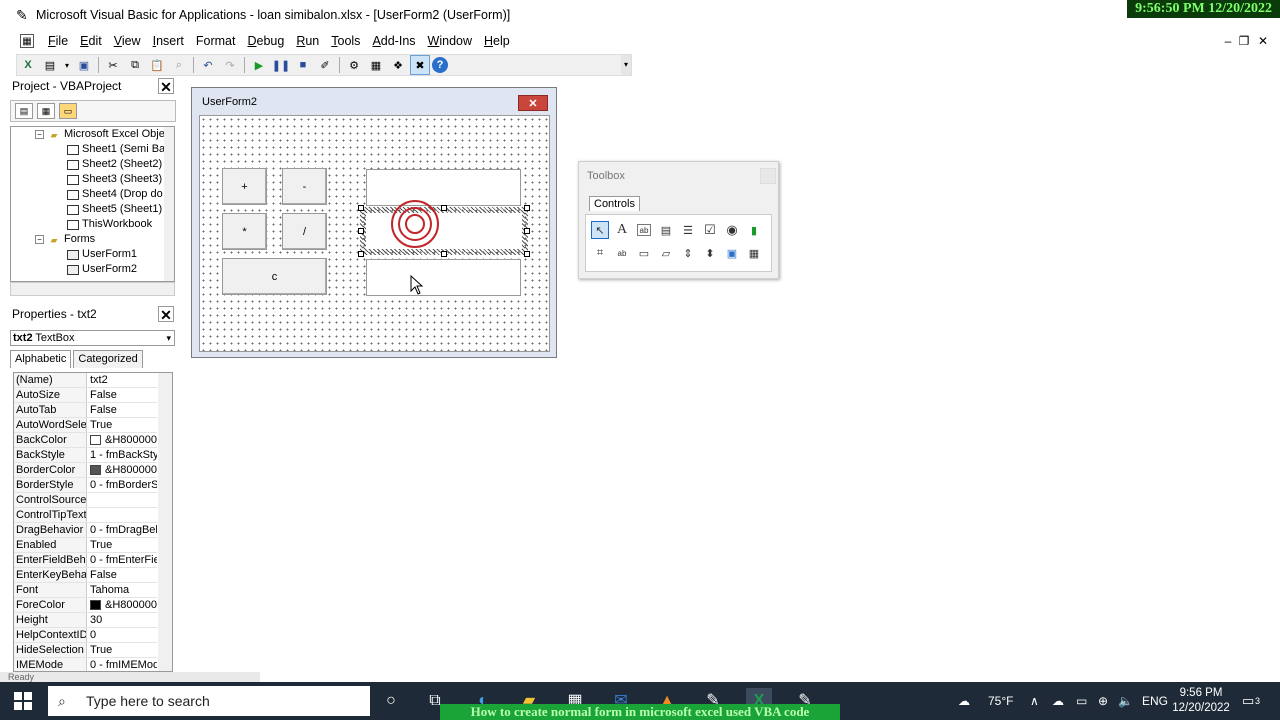  What do you see at coordinates (168, 41) in the screenshot?
I see `menu-insert: Insert` at bounding box center [168, 41].